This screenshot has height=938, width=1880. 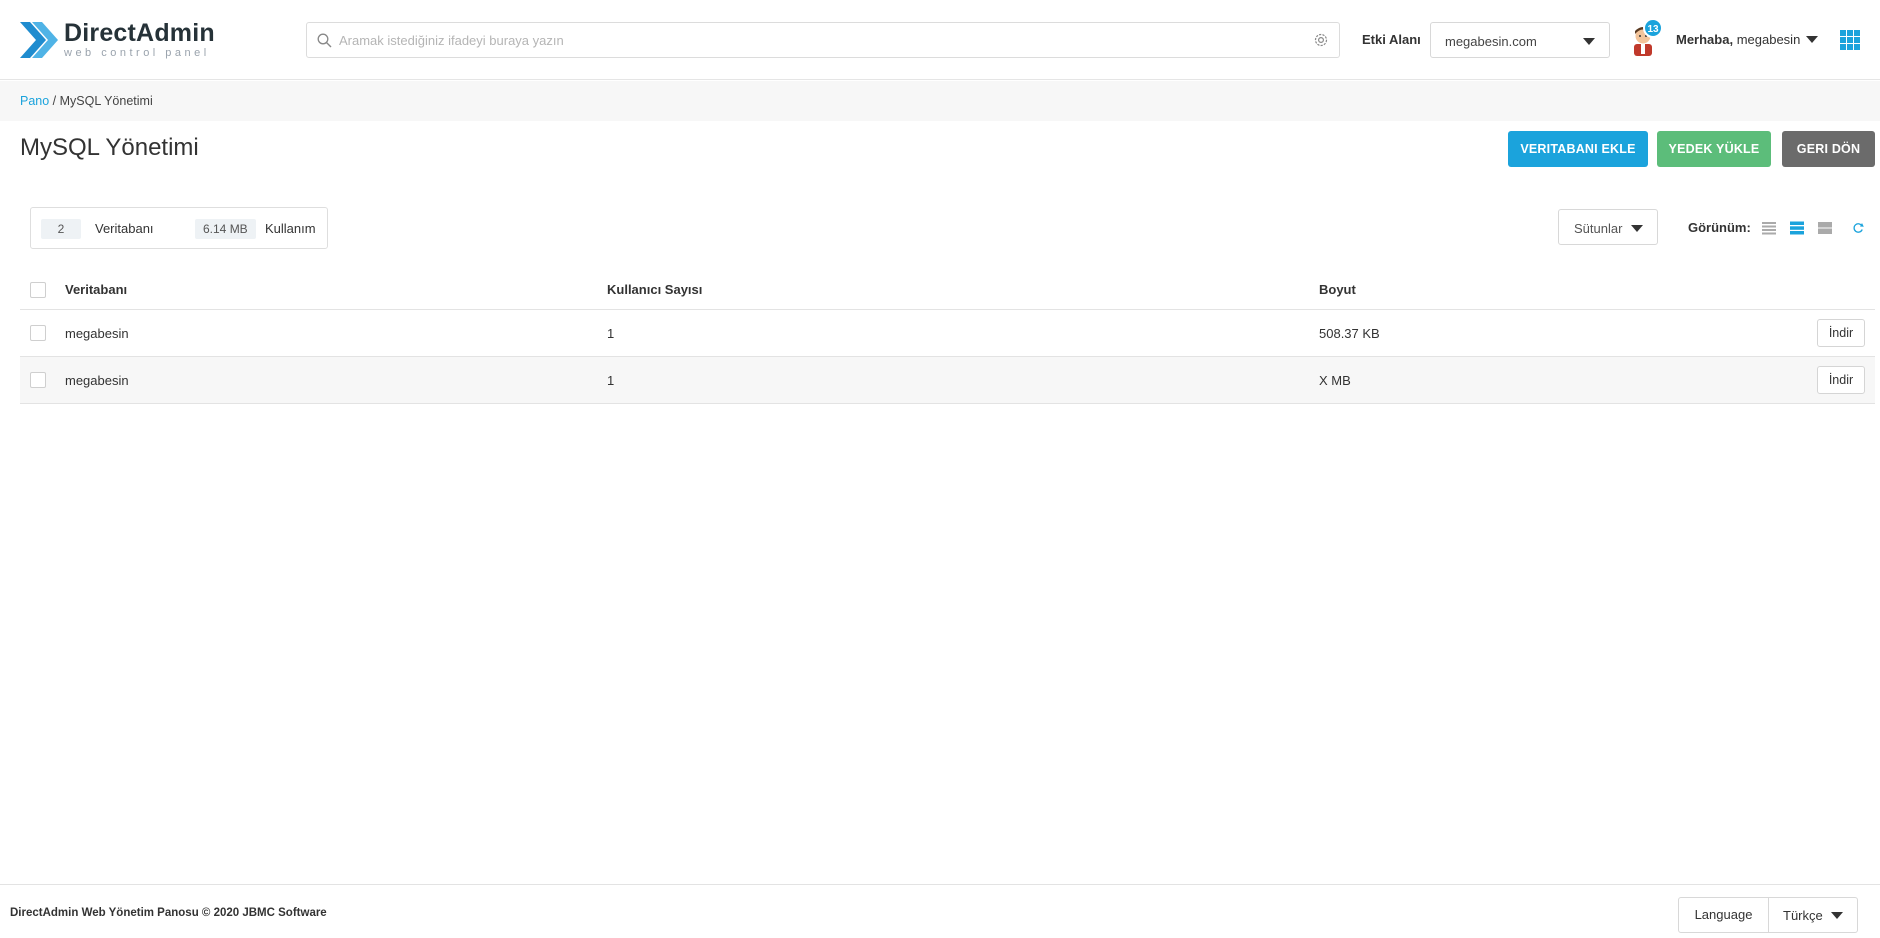 I want to click on language-selector: Language Türkçe, so click(x=1768, y=915).